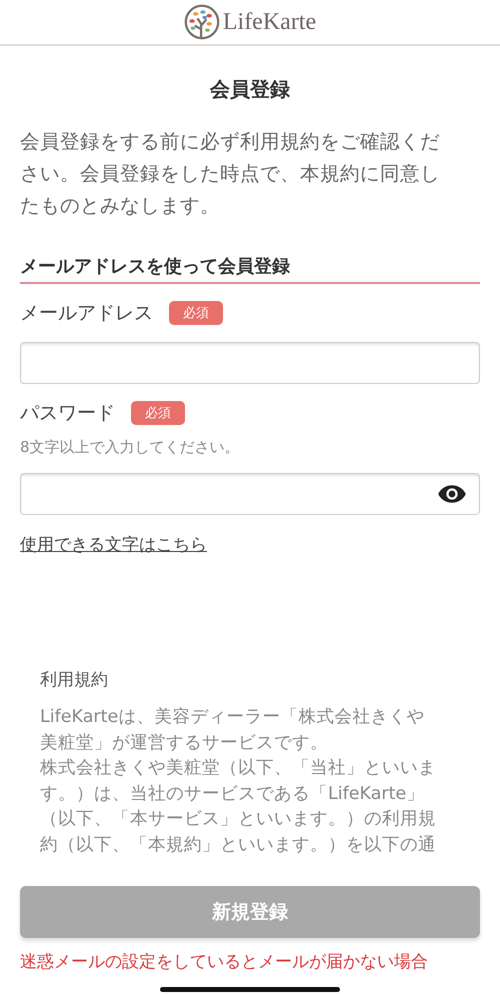 This screenshot has width=500, height=994. Describe the element at coordinates (224, 962) in the screenshot. I see `notice-text: 迷惑メールの設定をしているとメールが届かない場合` at that location.